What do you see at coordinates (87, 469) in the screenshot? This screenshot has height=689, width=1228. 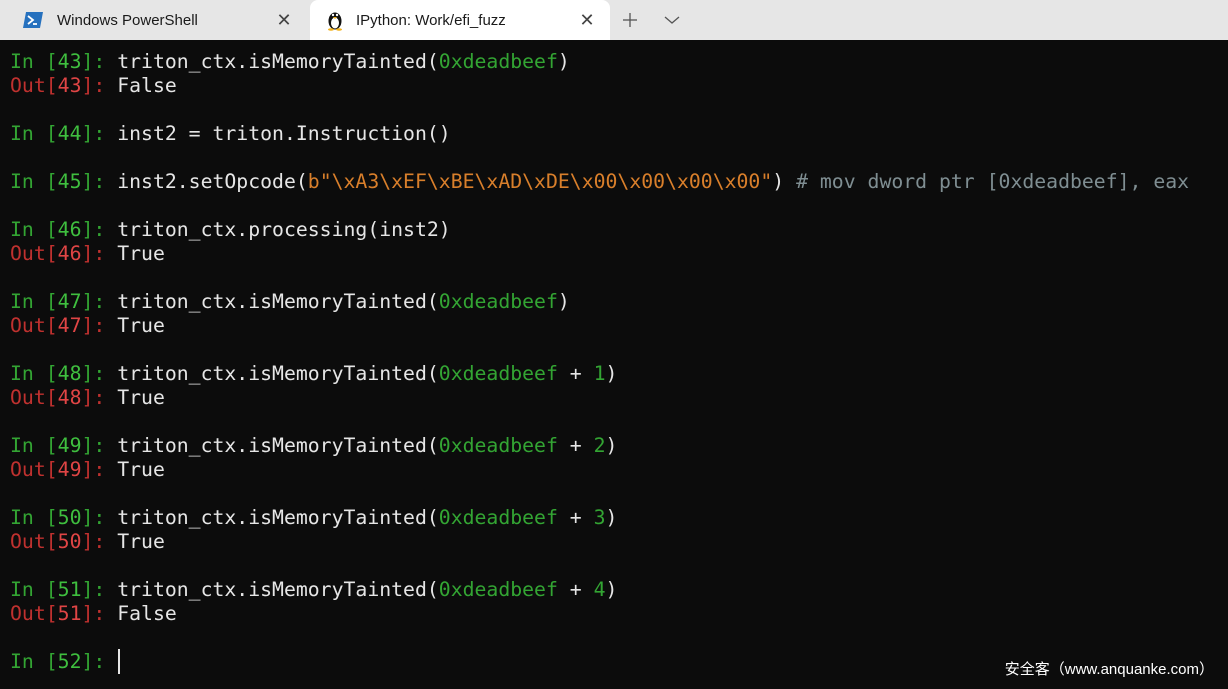 I see `output-line: Out[49]: True` at bounding box center [87, 469].